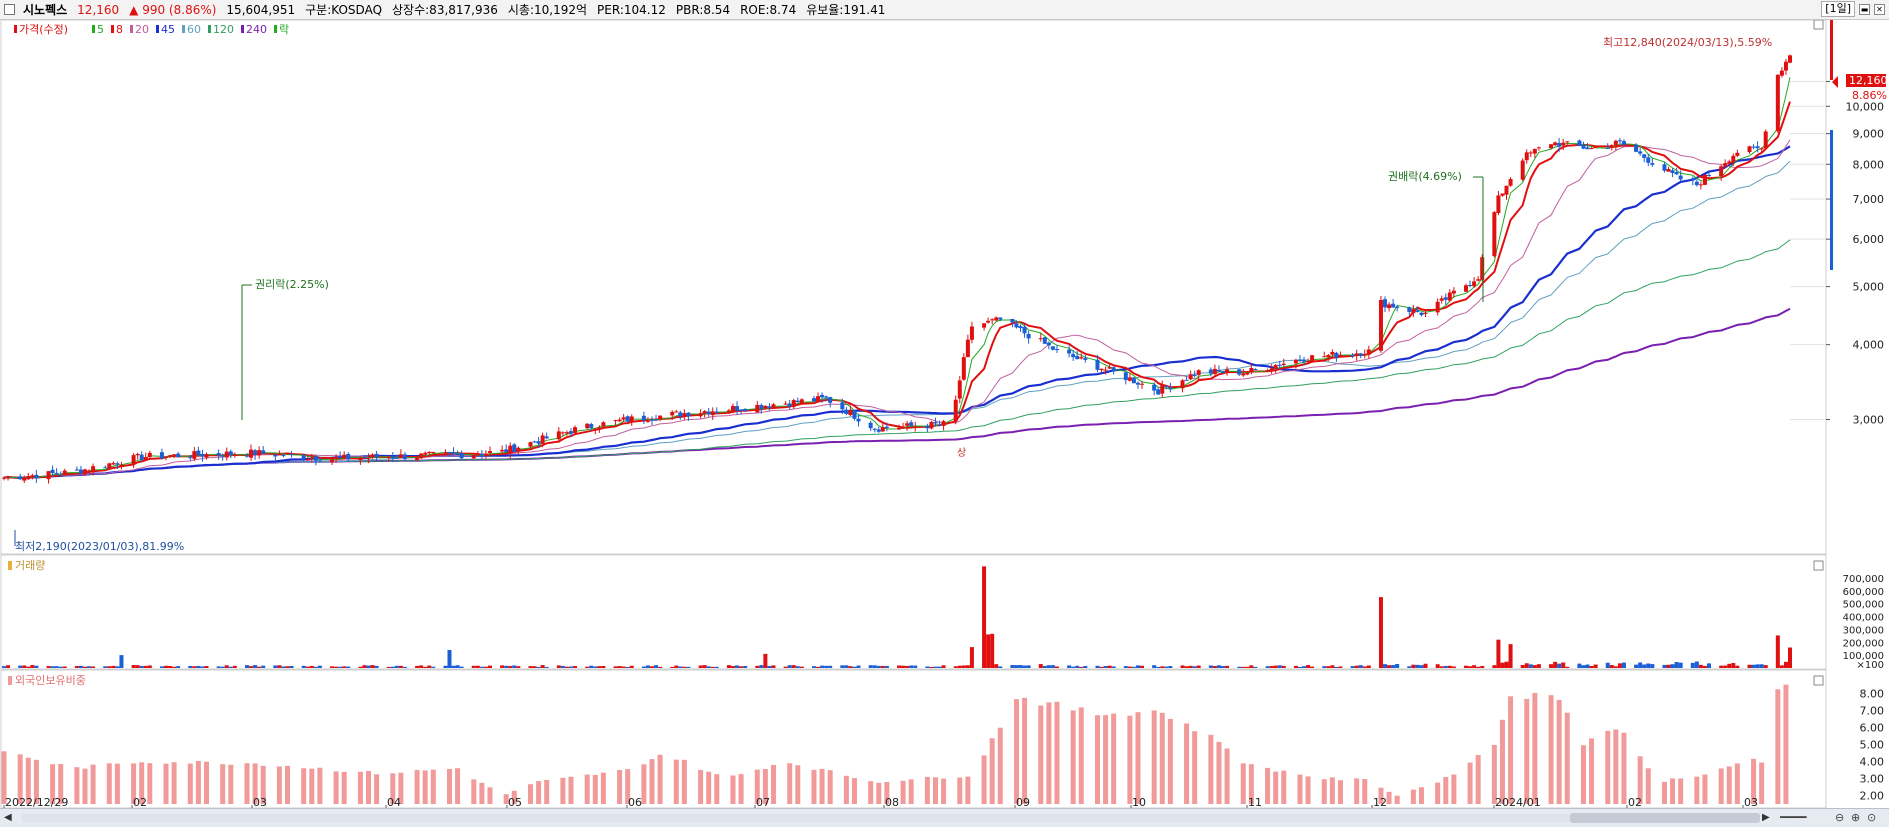  What do you see at coordinates (1665, 818) in the screenshot?
I see `scroll-thumb` at bounding box center [1665, 818].